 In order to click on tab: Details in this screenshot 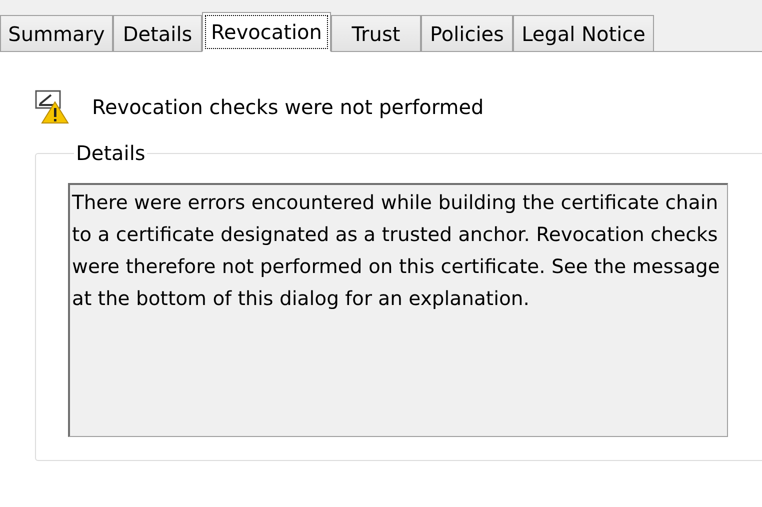, I will do `click(157, 33)`.